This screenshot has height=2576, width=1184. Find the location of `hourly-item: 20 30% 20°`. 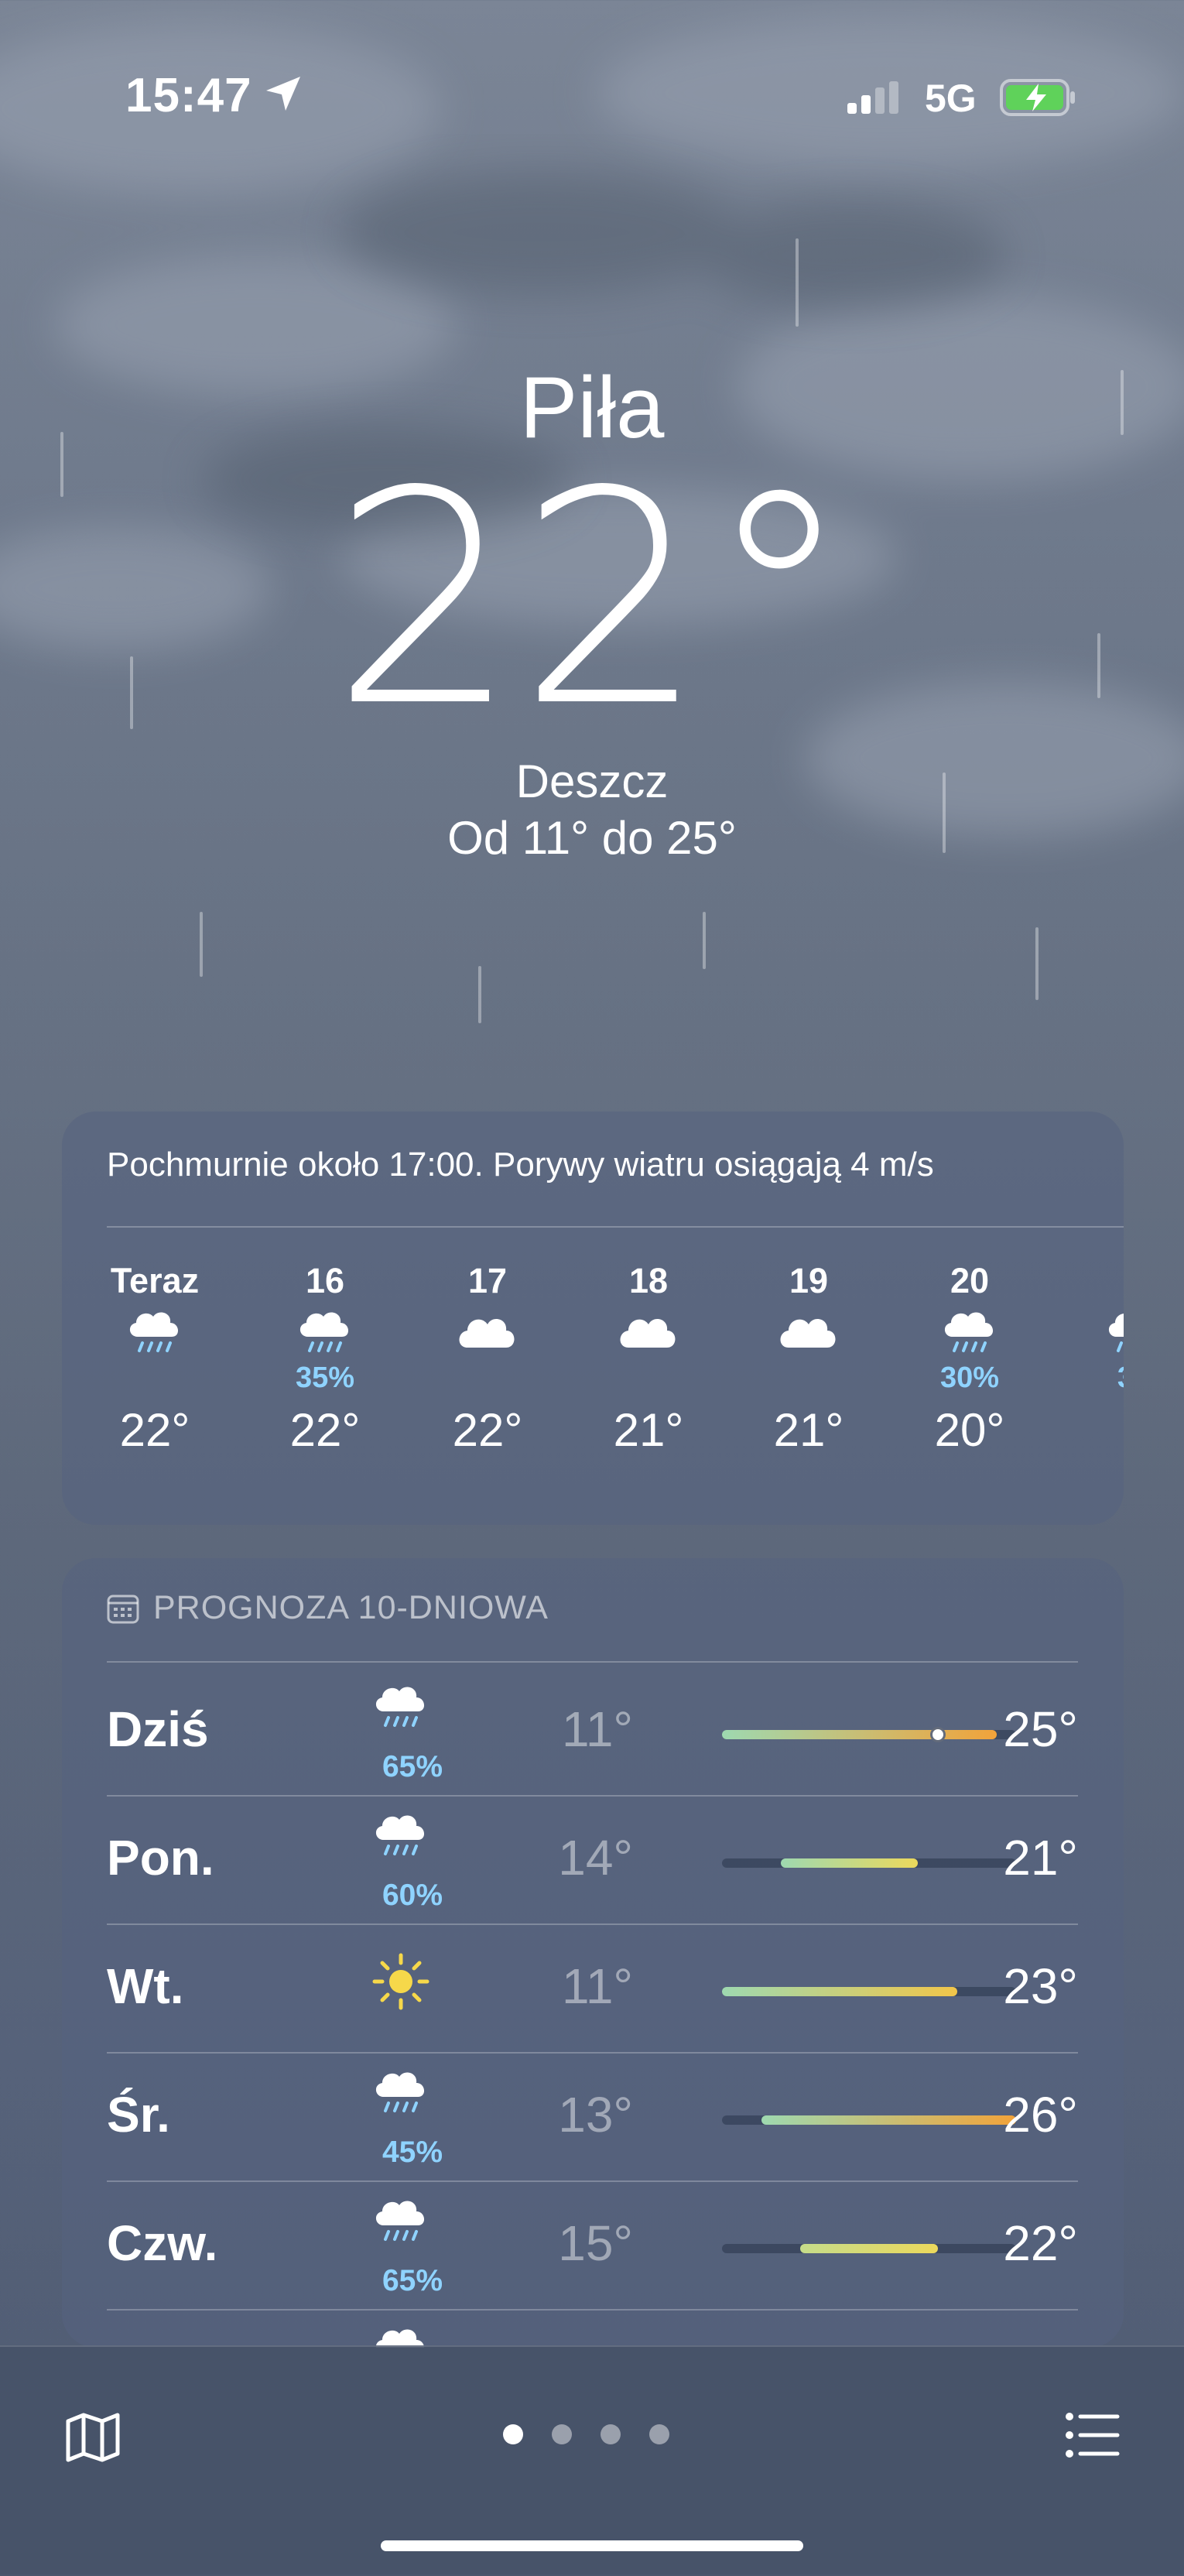

hourly-item: 20 30% 20° is located at coordinates (970, 1359).